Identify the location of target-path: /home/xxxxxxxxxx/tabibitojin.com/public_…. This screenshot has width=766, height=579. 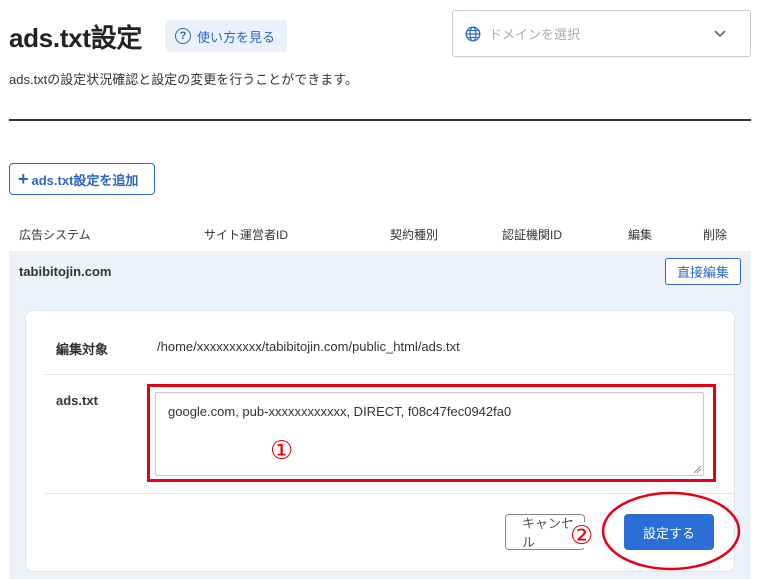
(308, 346).